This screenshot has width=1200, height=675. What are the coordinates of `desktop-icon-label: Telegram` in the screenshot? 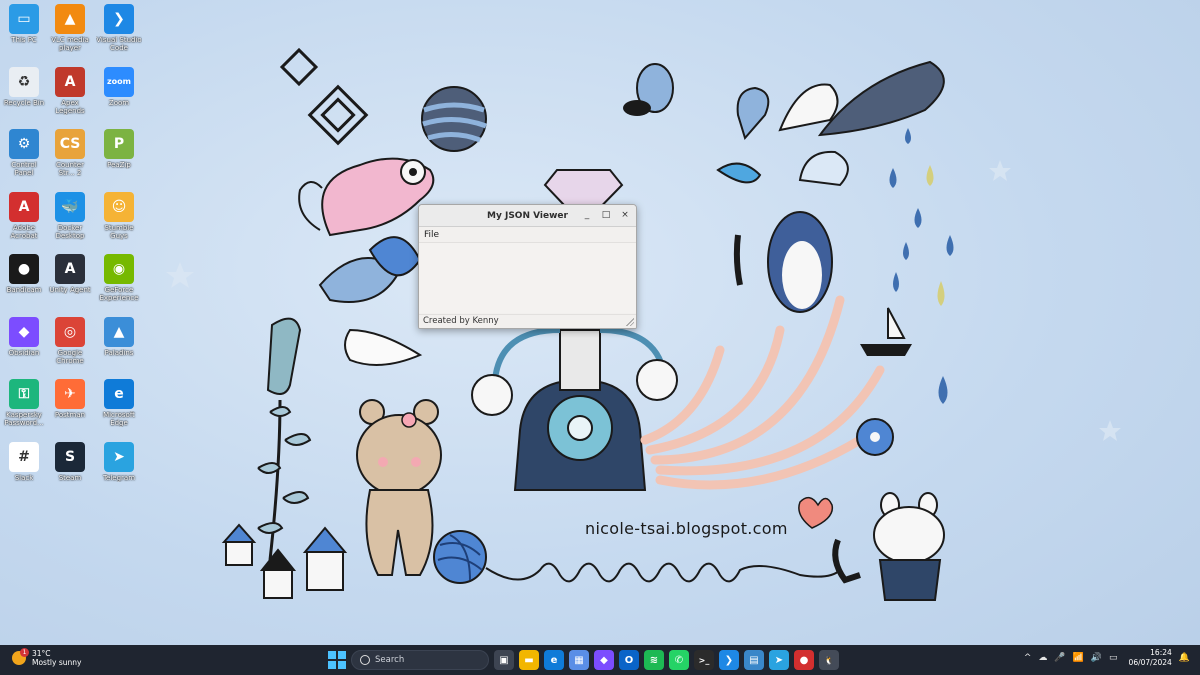 It's located at (119, 477).